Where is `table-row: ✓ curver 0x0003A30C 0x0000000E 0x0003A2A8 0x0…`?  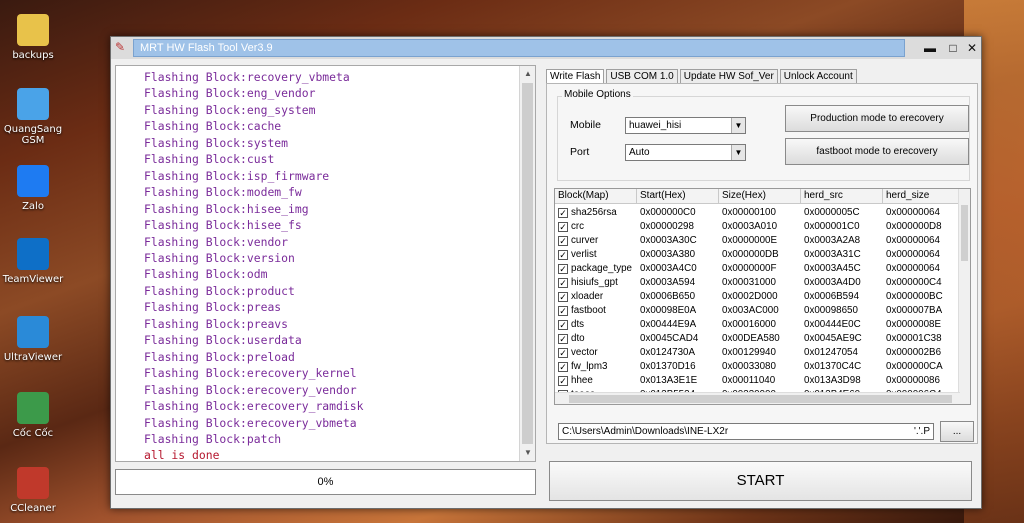 table-row: ✓ curver 0x0003A30C 0x0000000E 0x0003A2A8 0x0… is located at coordinates (757, 241).